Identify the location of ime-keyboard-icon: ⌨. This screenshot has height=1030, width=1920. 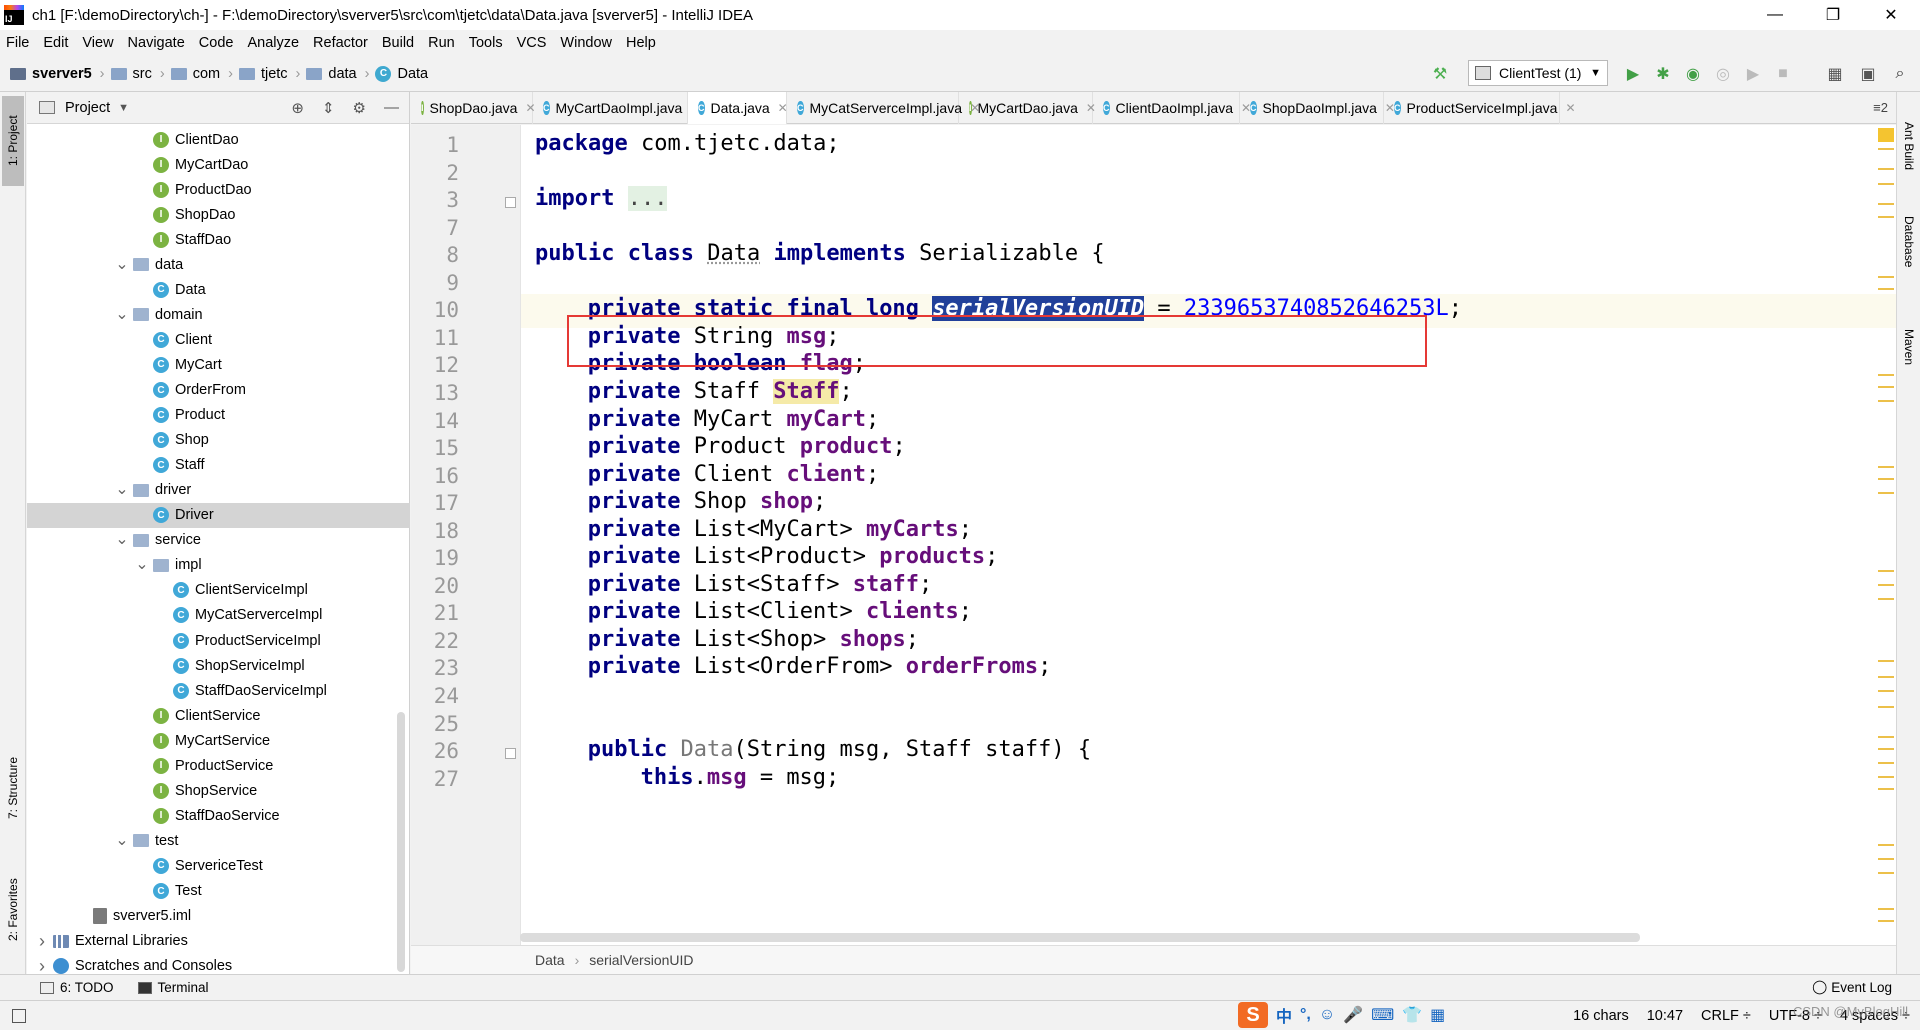
(1382, 1015).